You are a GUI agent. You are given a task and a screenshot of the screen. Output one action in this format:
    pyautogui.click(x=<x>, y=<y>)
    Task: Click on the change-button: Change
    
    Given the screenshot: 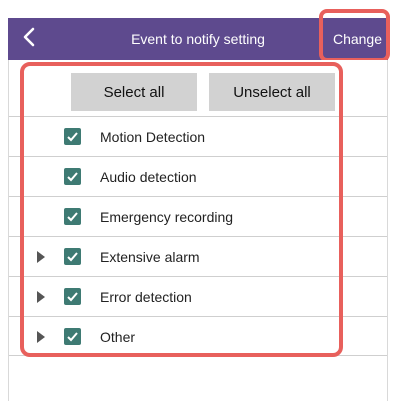 What is the action you would take?
    pyautogui.click(x=357, y=39)
    